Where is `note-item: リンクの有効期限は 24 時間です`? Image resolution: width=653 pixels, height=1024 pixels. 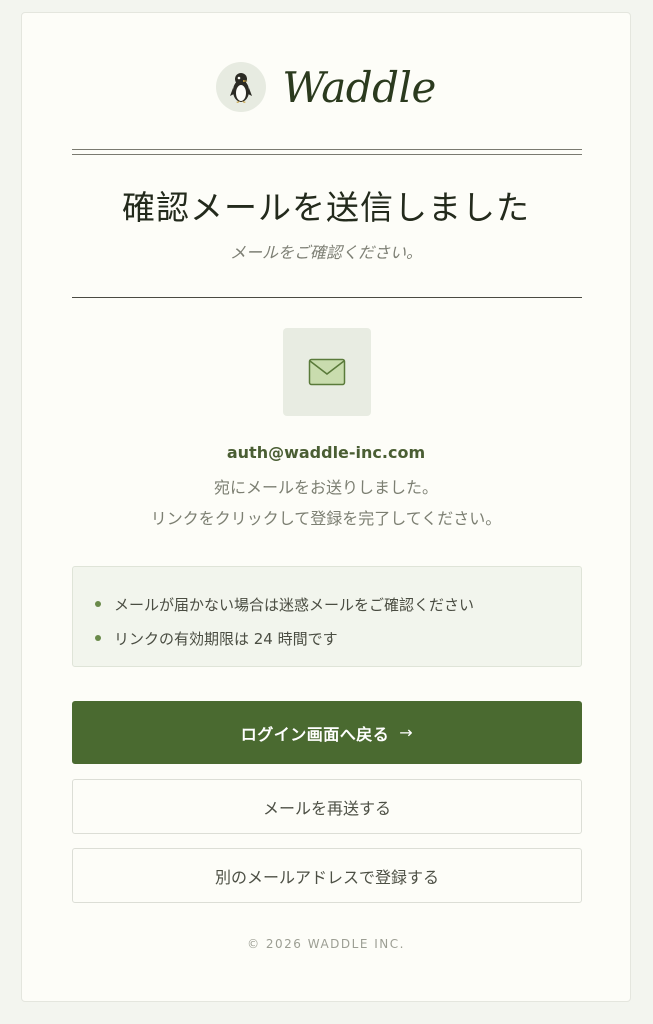
note-item: リンクの有効期限は 24 時間です is located at coordinates (327, 638).